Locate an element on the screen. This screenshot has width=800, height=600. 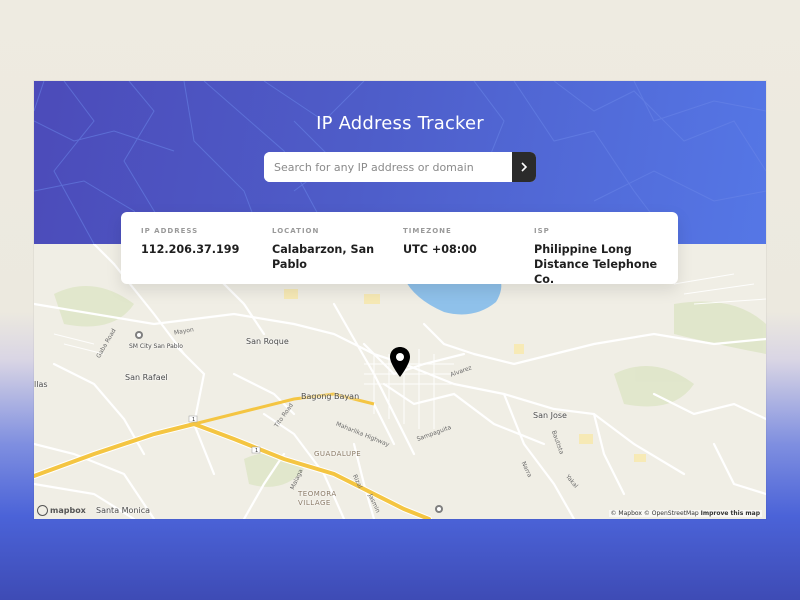
mapbox-logo: mapbox is located at coordinates (61, 510).